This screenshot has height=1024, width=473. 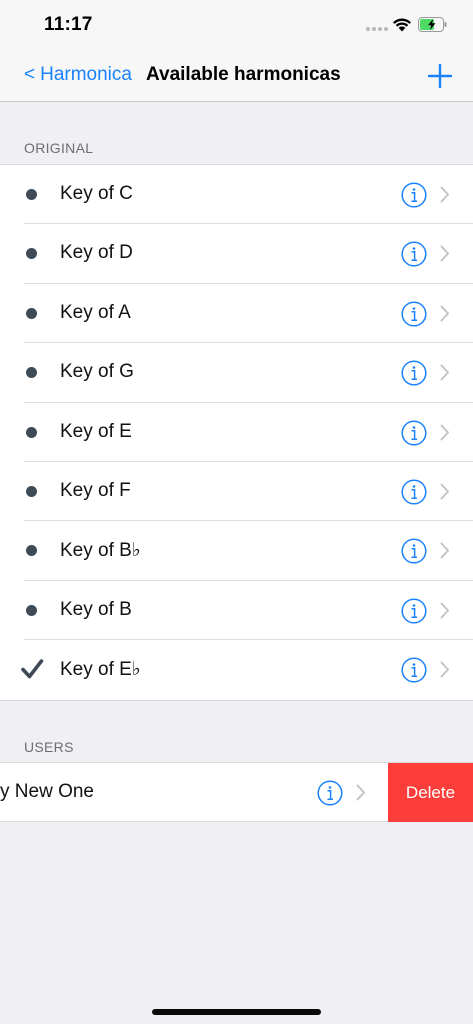 I want to click on list-item: Key of A, so click(x=236, y=314).